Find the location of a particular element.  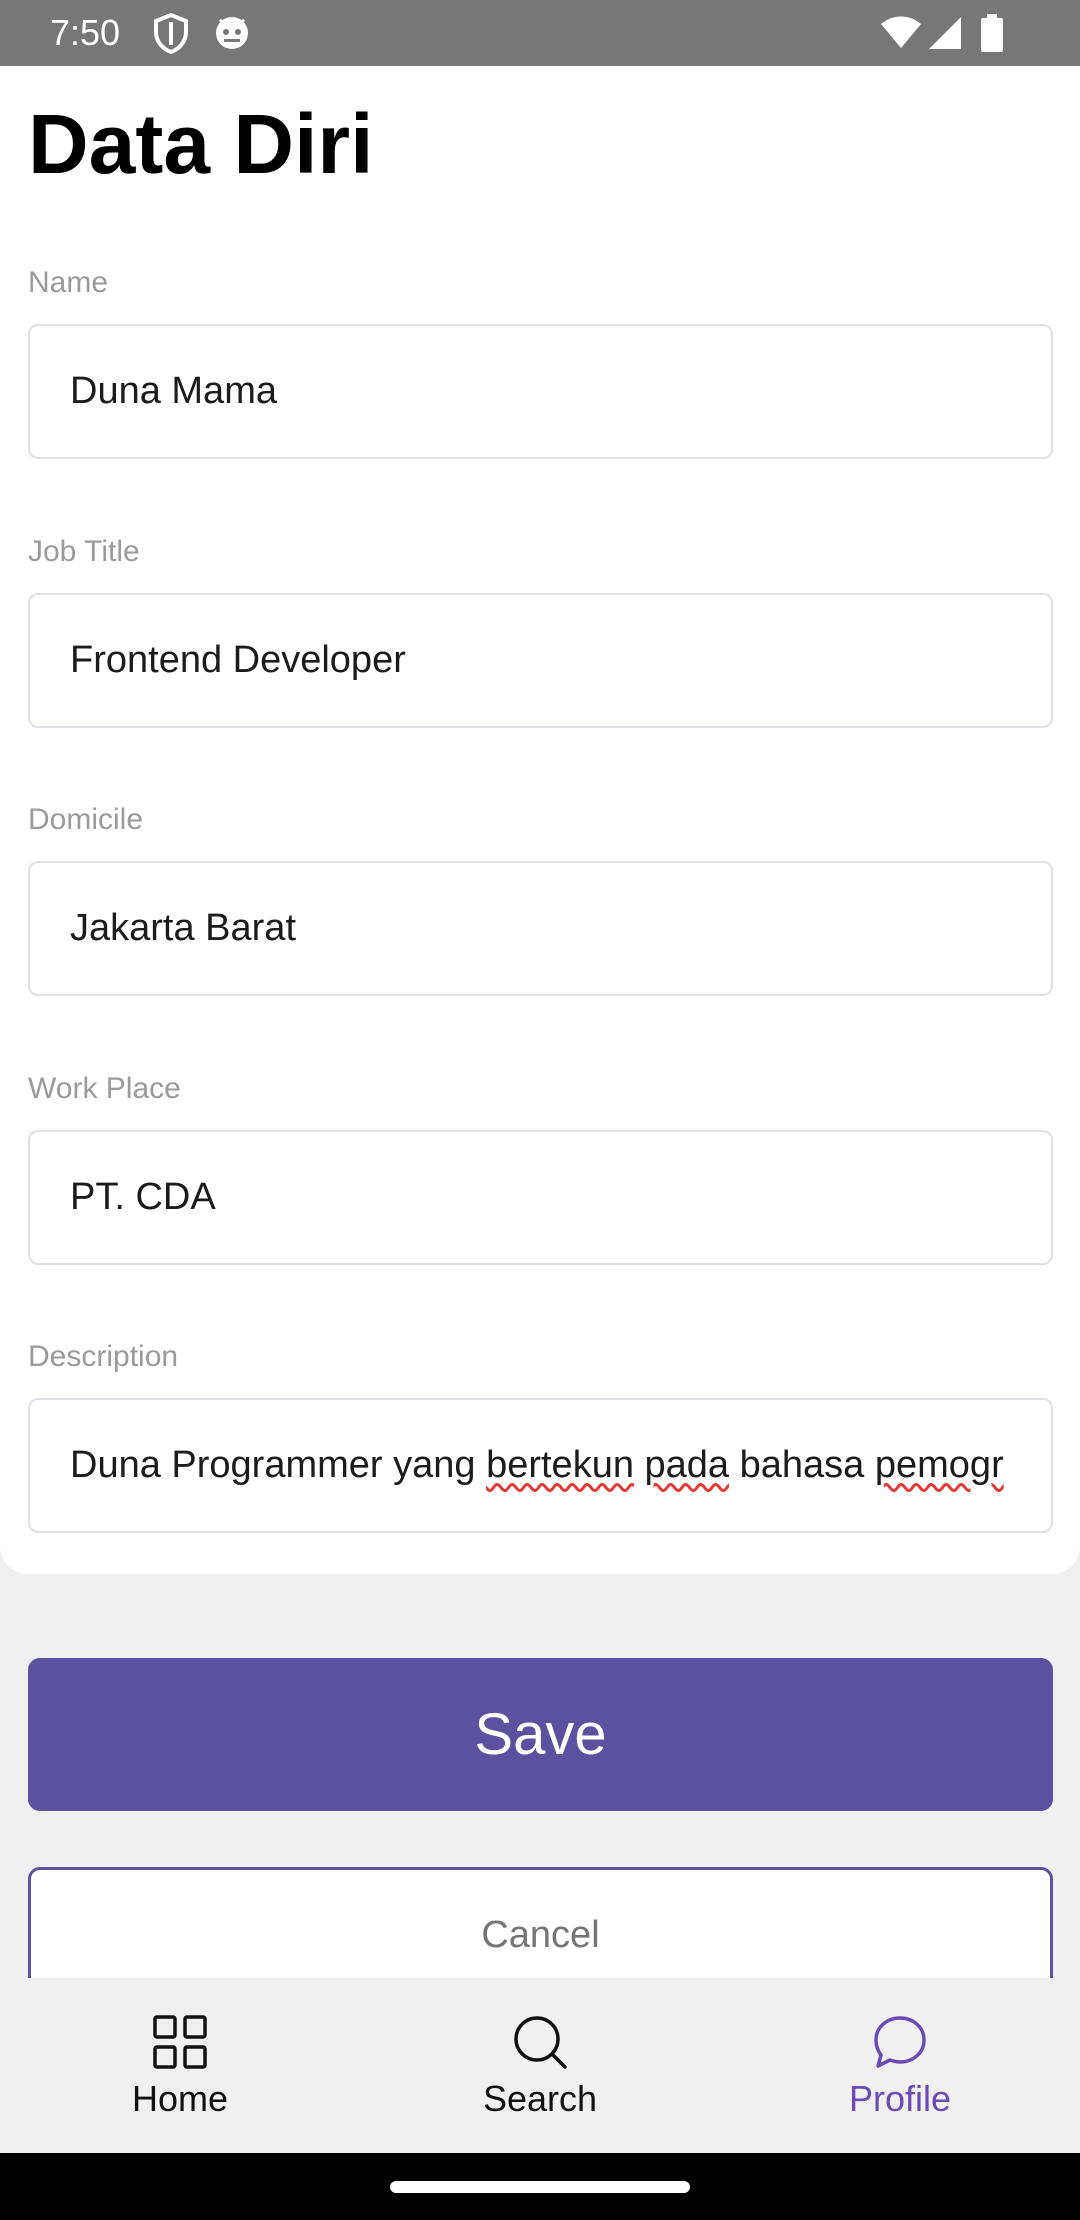

system-gesture-bar is located at coordinates (540, 2186).